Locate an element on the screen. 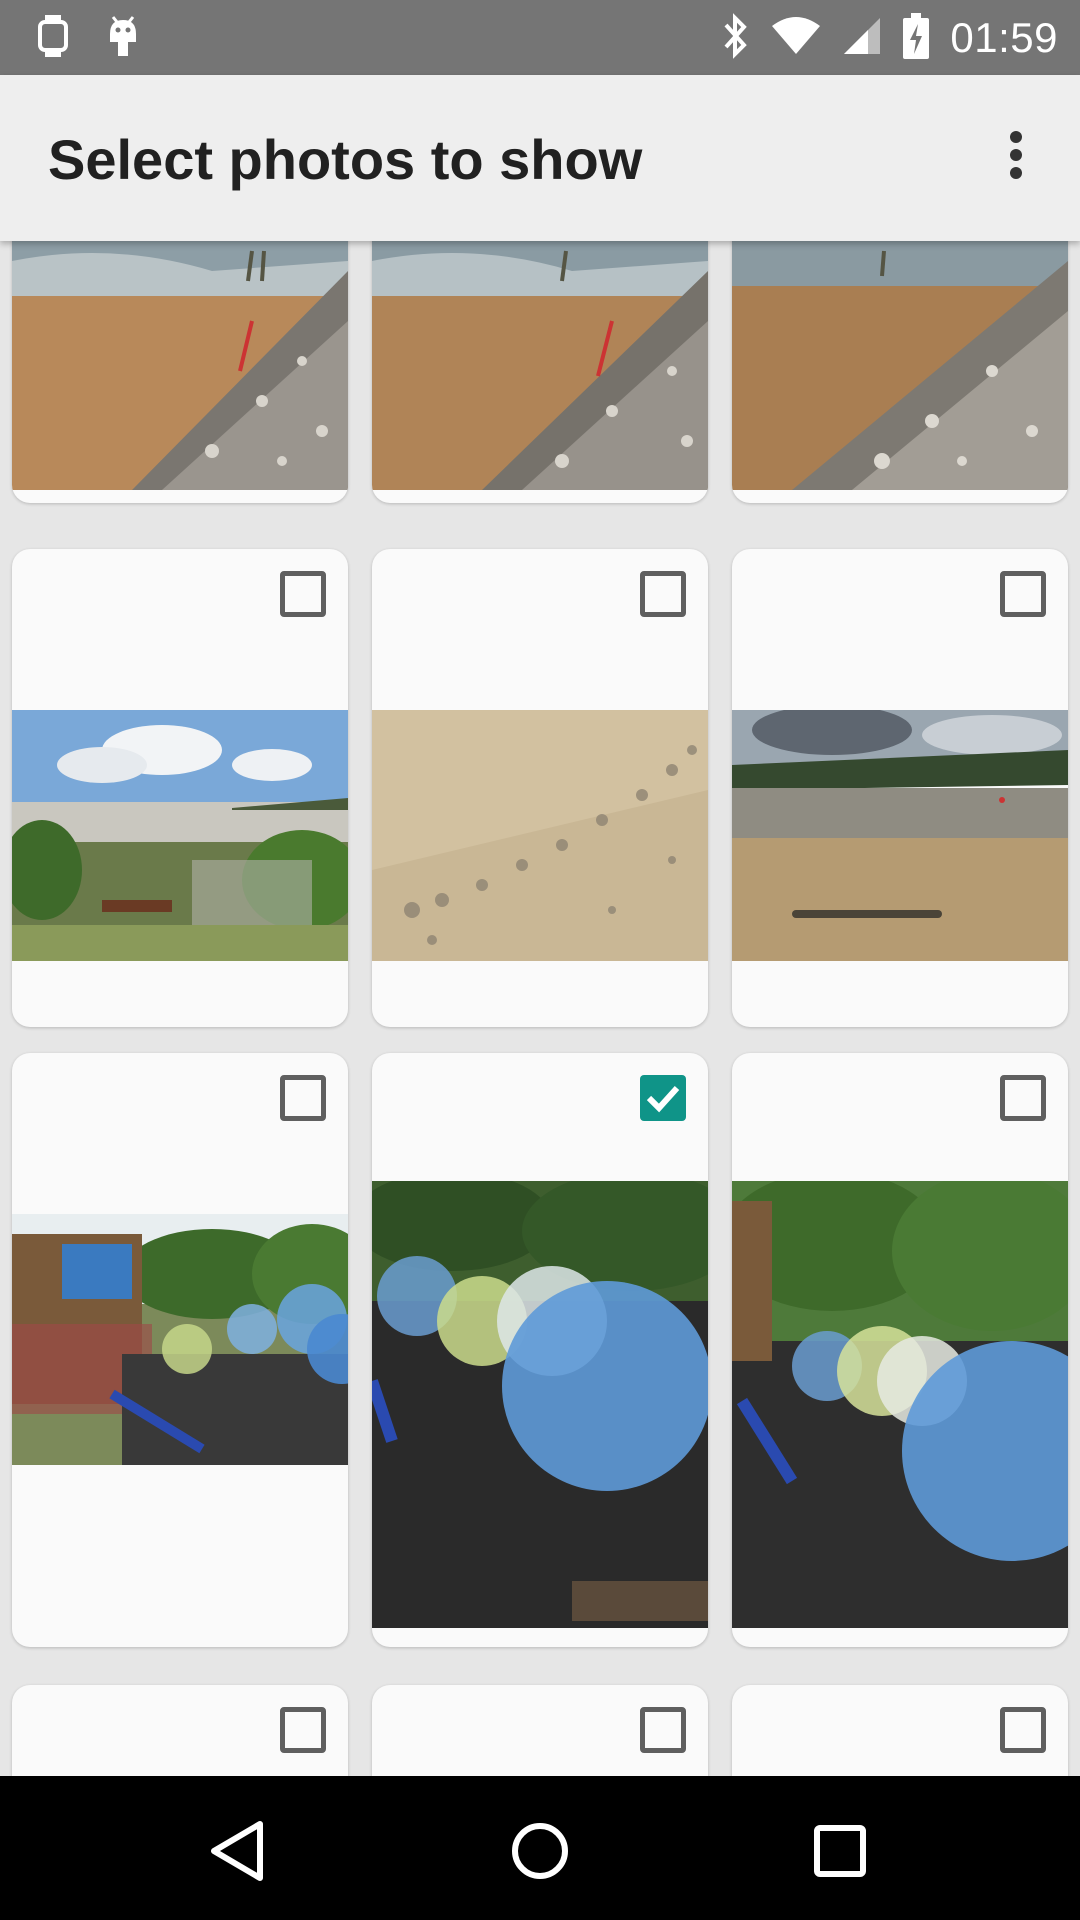 This screenshot has height=1920, width=1080. page-title: Select photos to show is located at coordinates (345, 159).